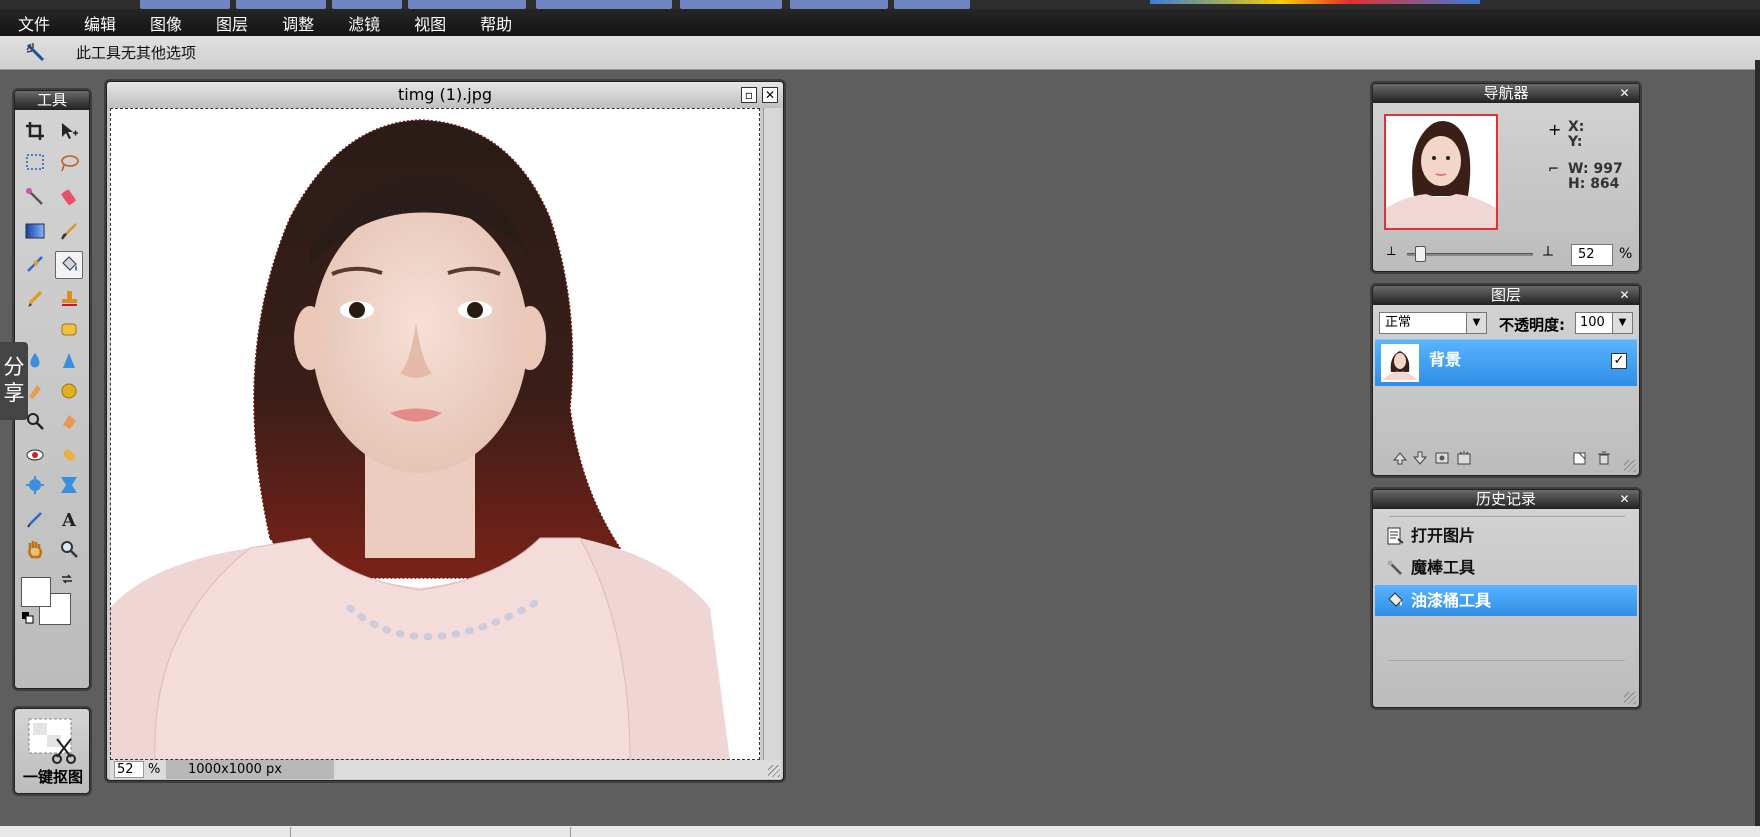 This screenshot has height=837, width=1760. What do you see at coordinates (14, 381) in the screenshot?
I see `share-tab: 分享` at bounding box center [14, 381].